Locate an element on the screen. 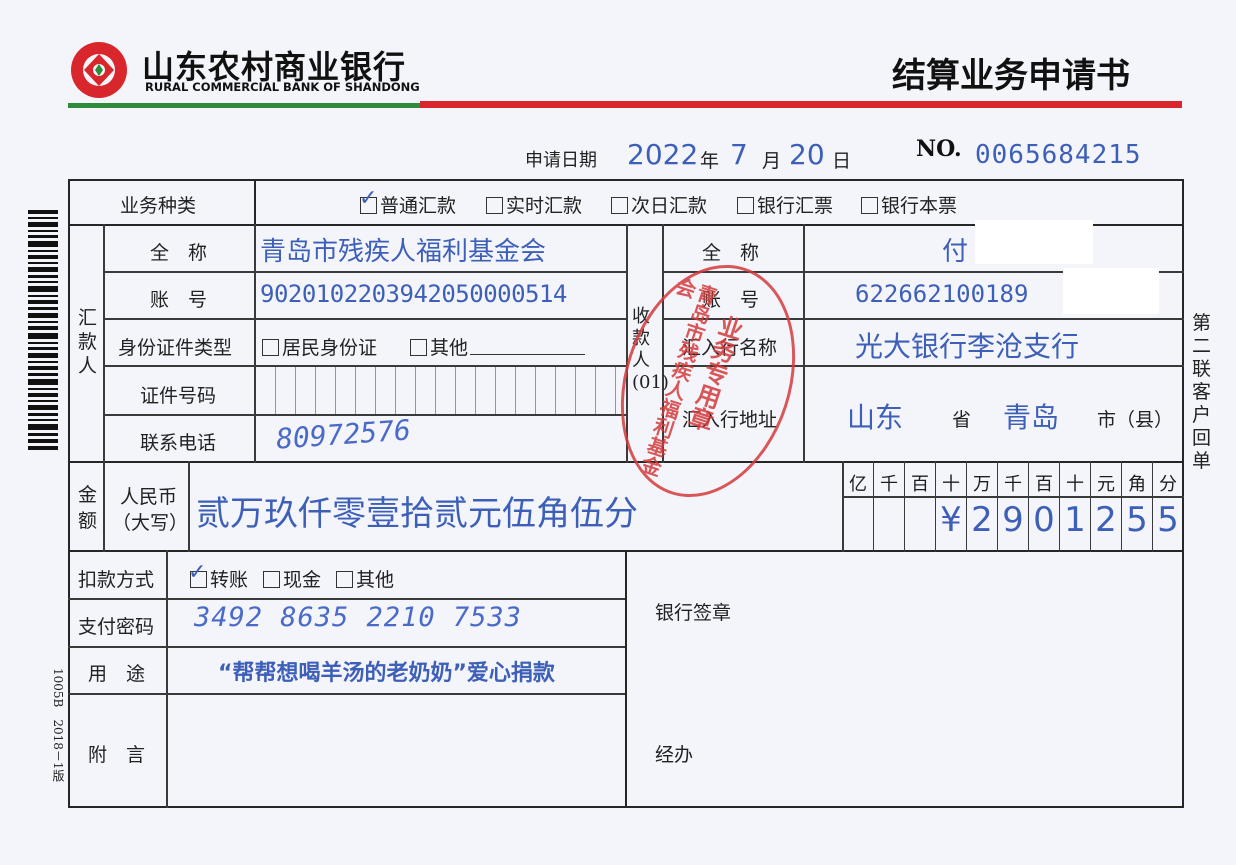 The image size is (1236, 865). date-label: 申请日期 is located at coordinates (561, 160).